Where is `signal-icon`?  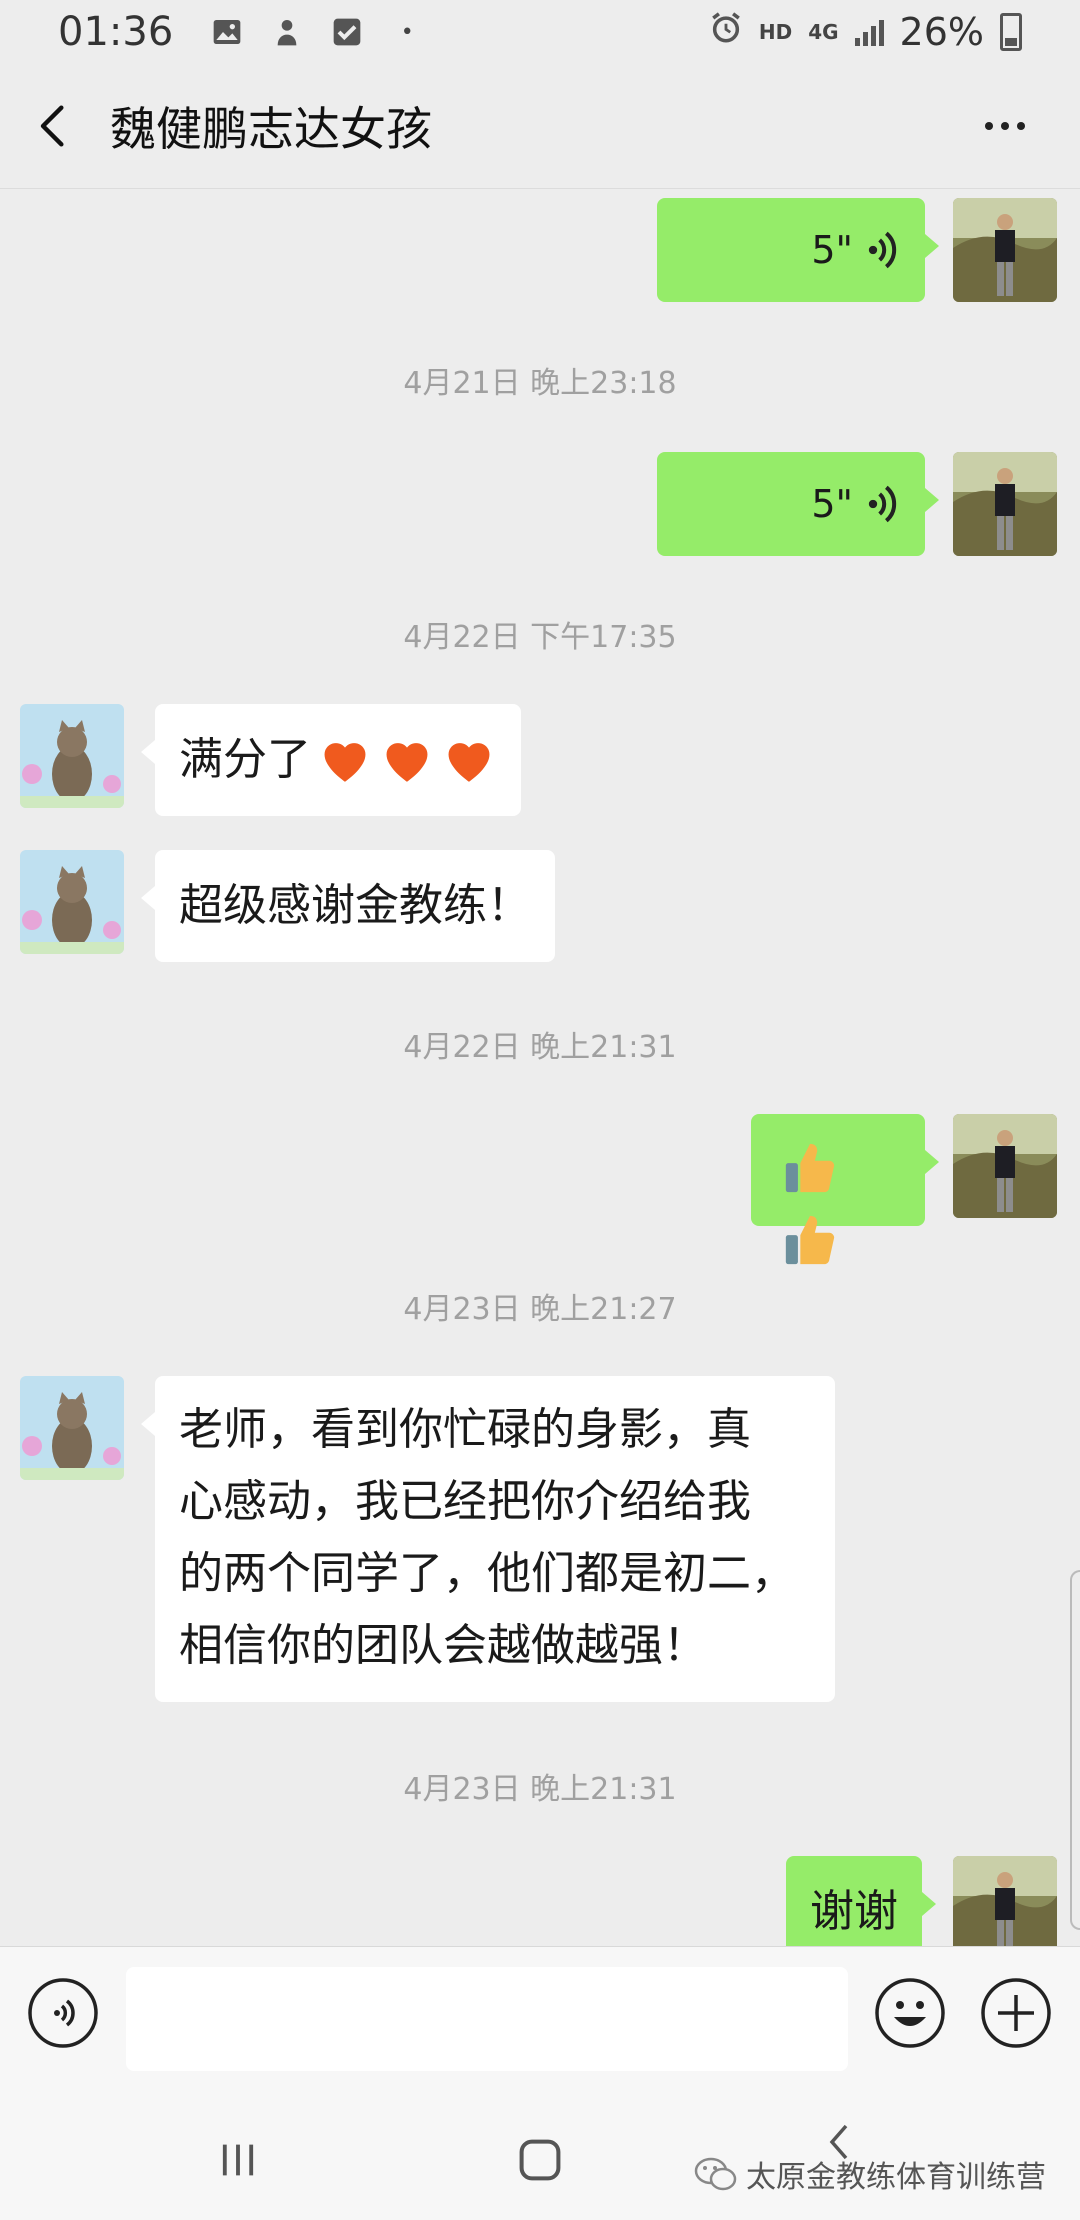
signal-icon is located at coordinates (869, 32).